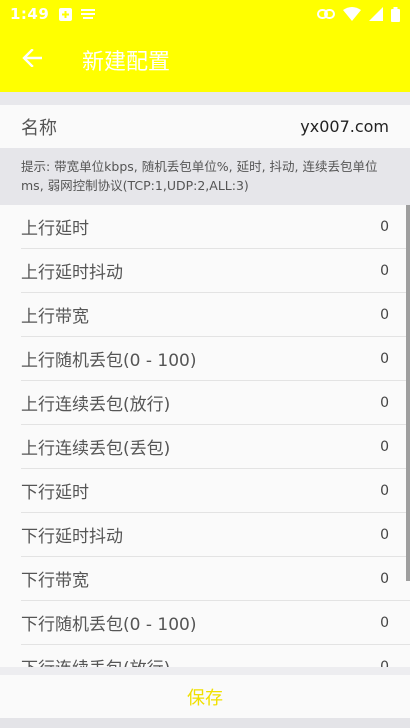  What do you see at coordinates (95, 660) in the screenshot?
I see `setting-label: 下行连续丢包(放行)` at bounding box center [95, 660].